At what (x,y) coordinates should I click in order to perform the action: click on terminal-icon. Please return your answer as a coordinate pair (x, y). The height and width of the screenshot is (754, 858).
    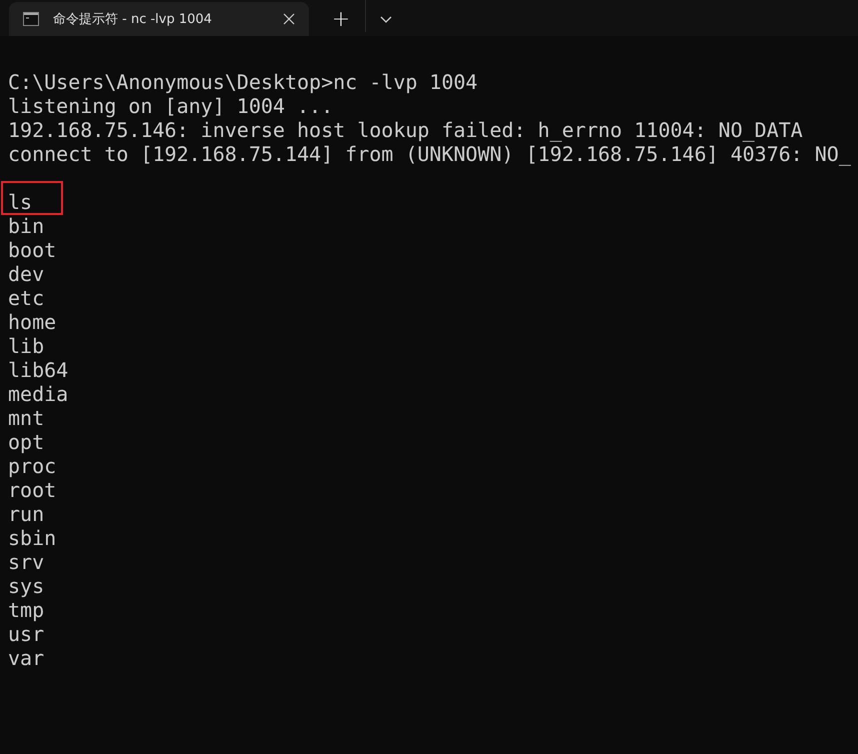
    Looking at the image, I should click on (31, 19).